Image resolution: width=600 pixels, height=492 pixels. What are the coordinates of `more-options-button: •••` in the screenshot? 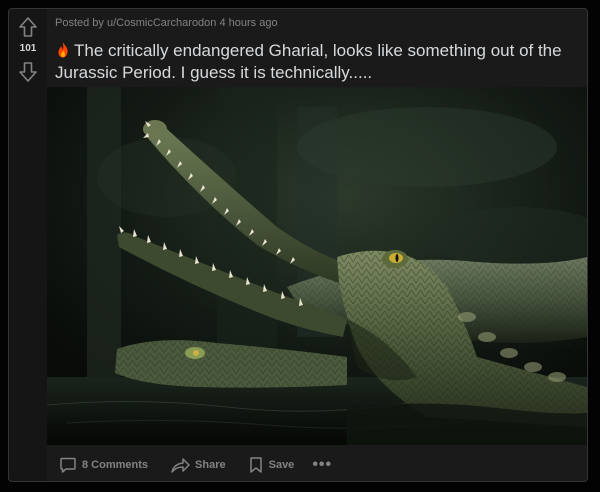 It's located at (322, 465).